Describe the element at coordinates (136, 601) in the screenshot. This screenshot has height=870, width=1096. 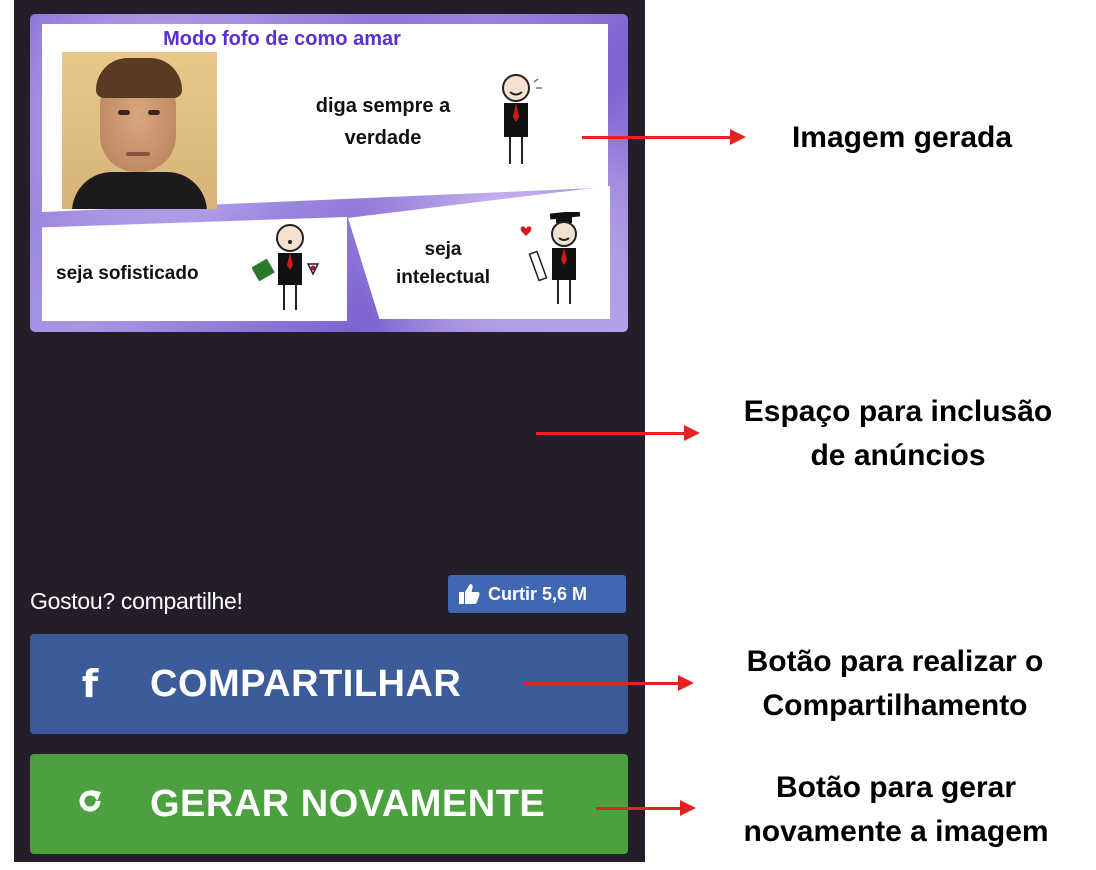
I see `share-prompt: Gostou? compartilhe!` at that location.